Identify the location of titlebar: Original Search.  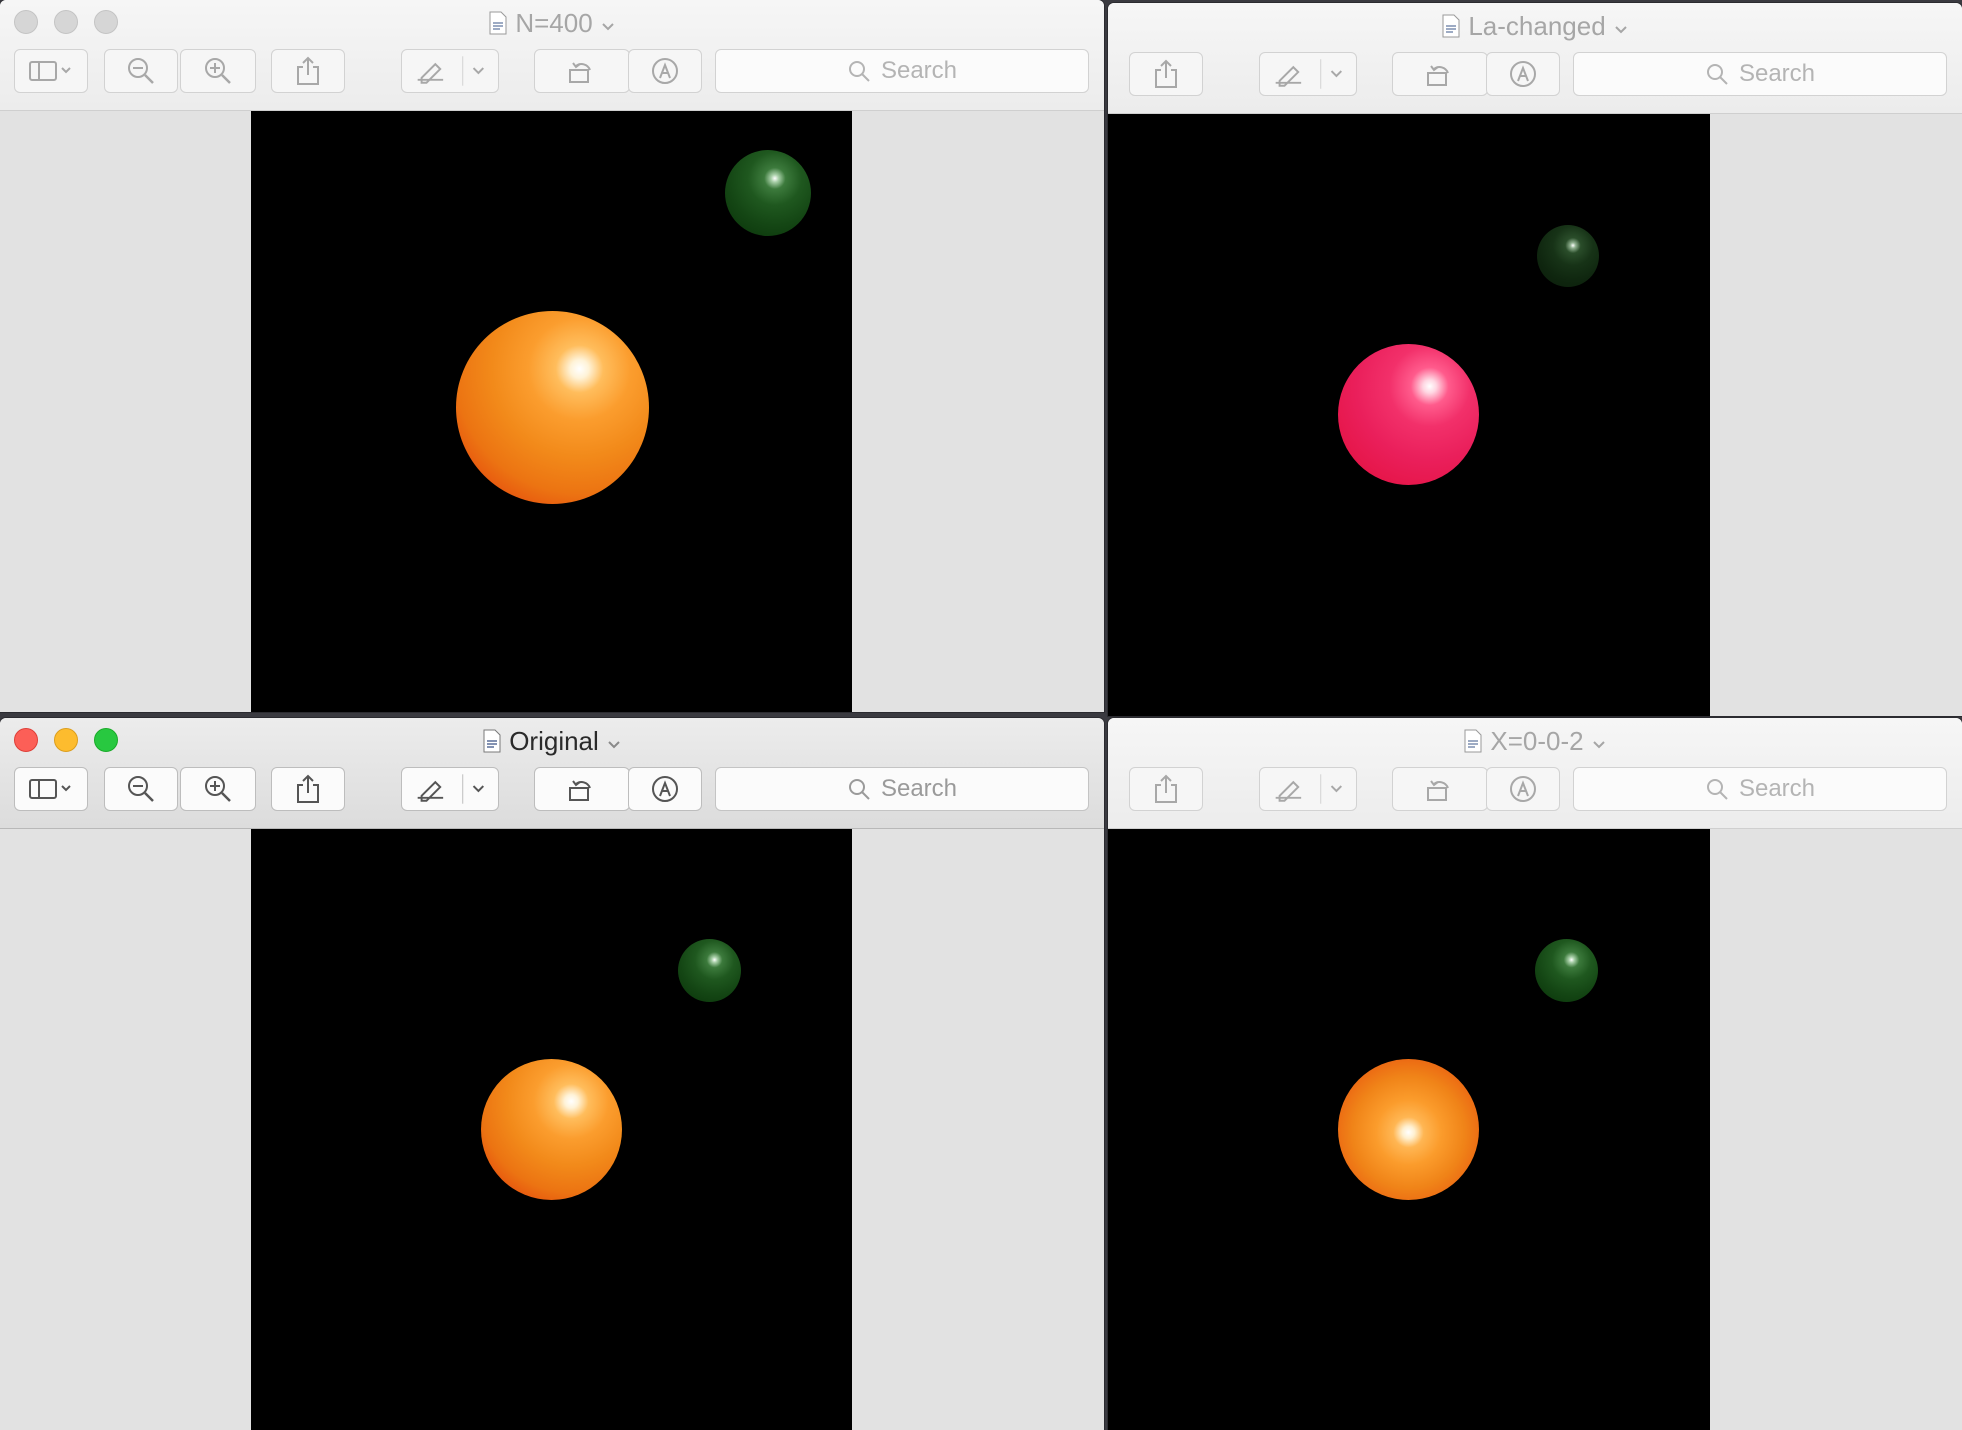
(552, 773).